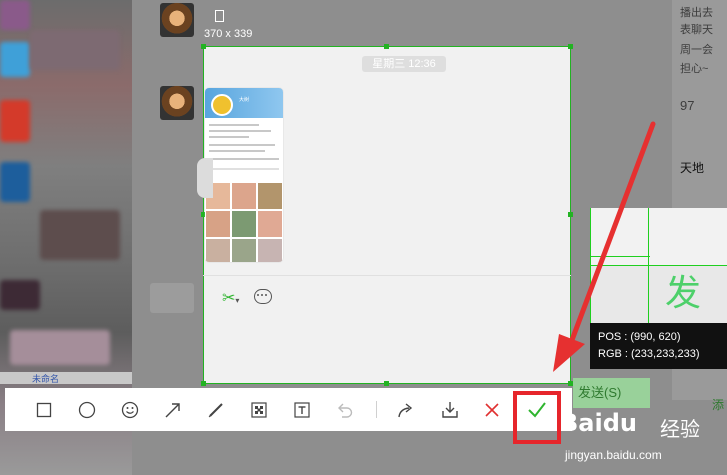  I want to click on rectangle-tool, so click(44, 409).